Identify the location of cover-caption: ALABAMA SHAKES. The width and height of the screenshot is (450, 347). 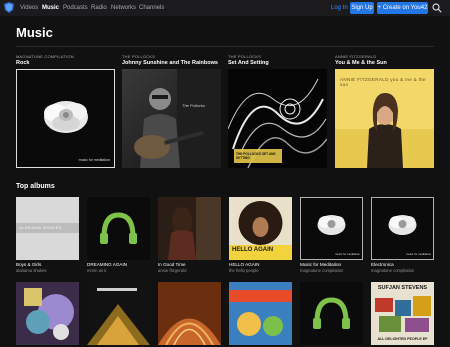
(41, 227).